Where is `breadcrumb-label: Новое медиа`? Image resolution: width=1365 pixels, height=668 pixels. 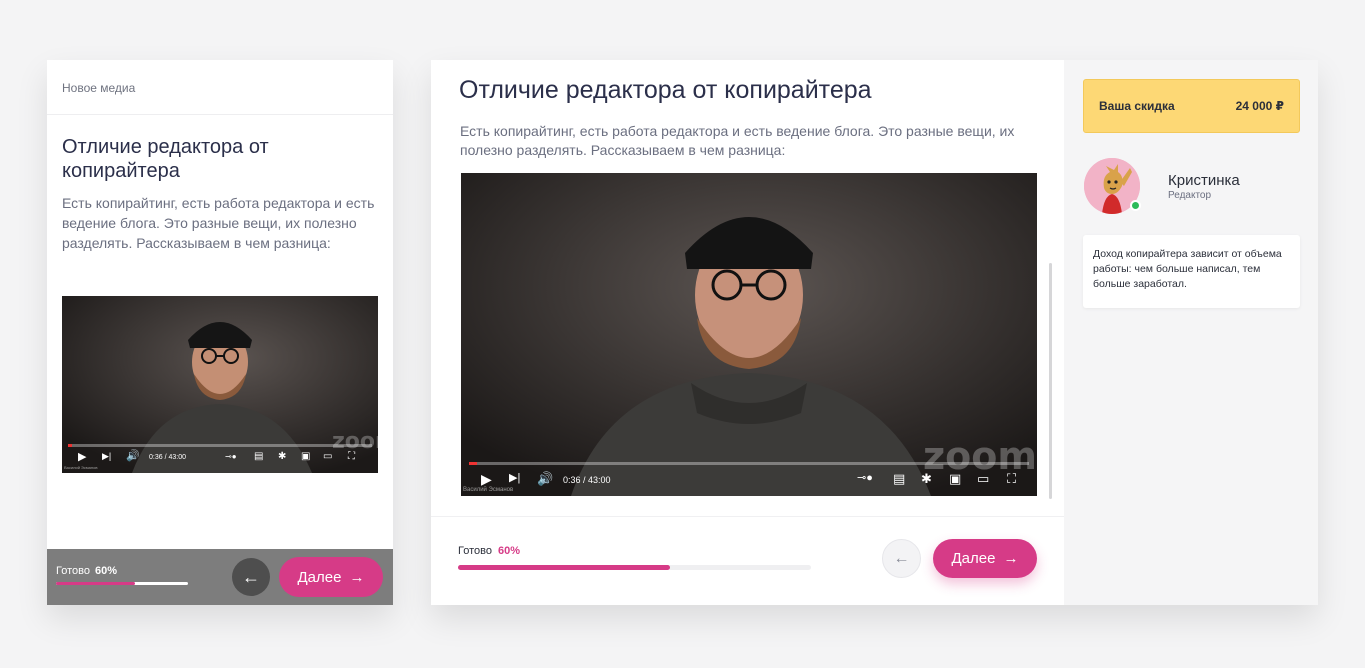 breadcrumb-label: Новое медиа is located at coordinates (98, 88).